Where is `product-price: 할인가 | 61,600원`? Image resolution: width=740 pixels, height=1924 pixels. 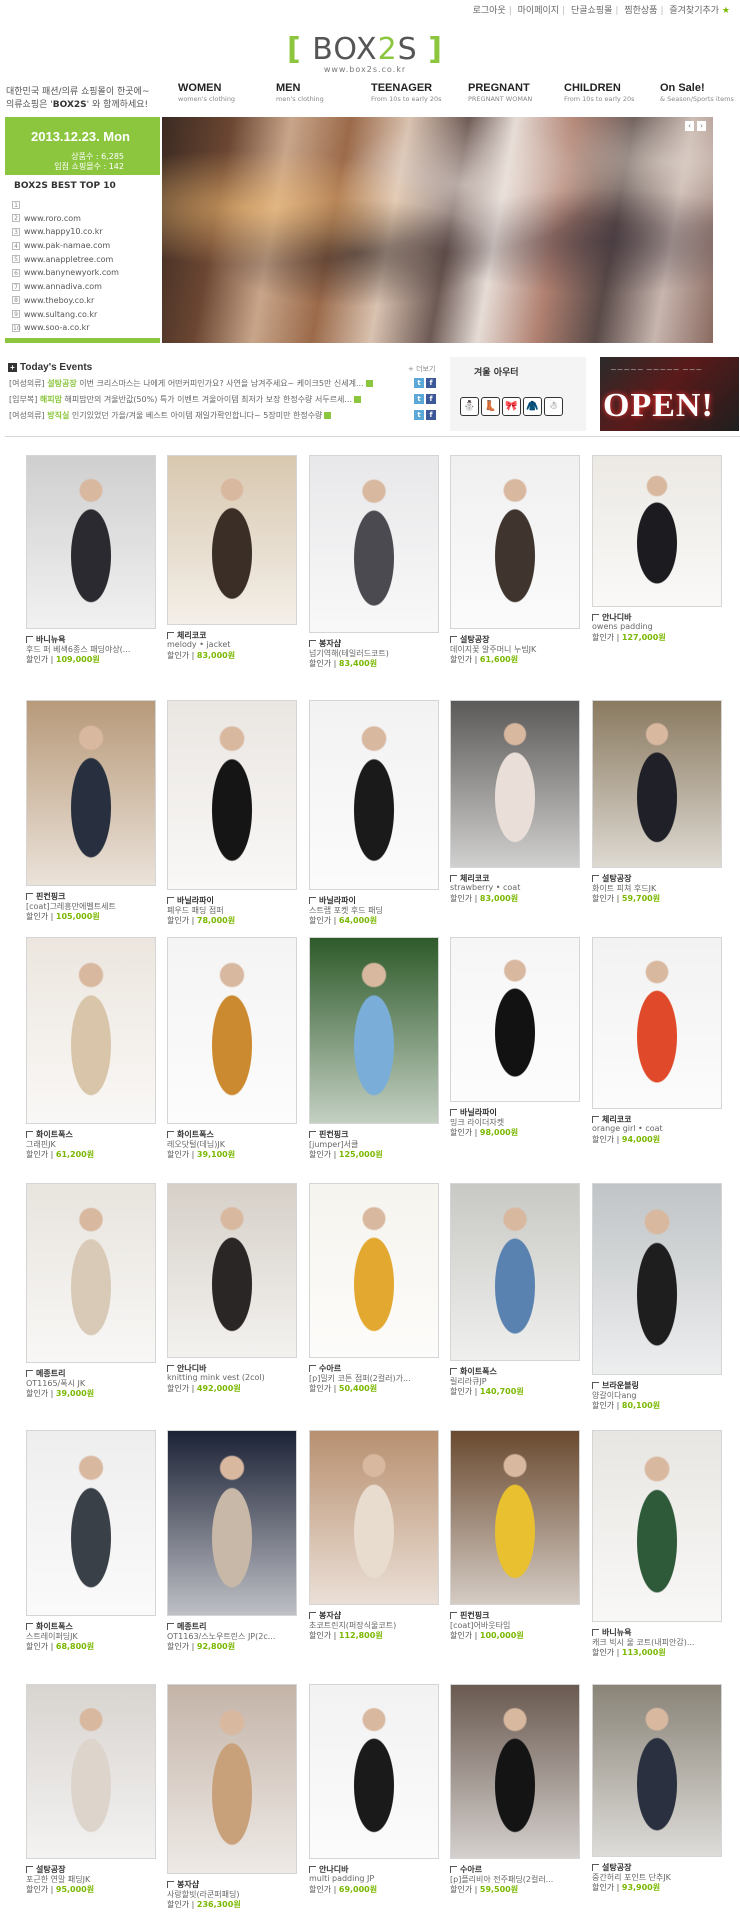
product-price: 할인가 | 61,600원 is located at coordinates (484, 659).